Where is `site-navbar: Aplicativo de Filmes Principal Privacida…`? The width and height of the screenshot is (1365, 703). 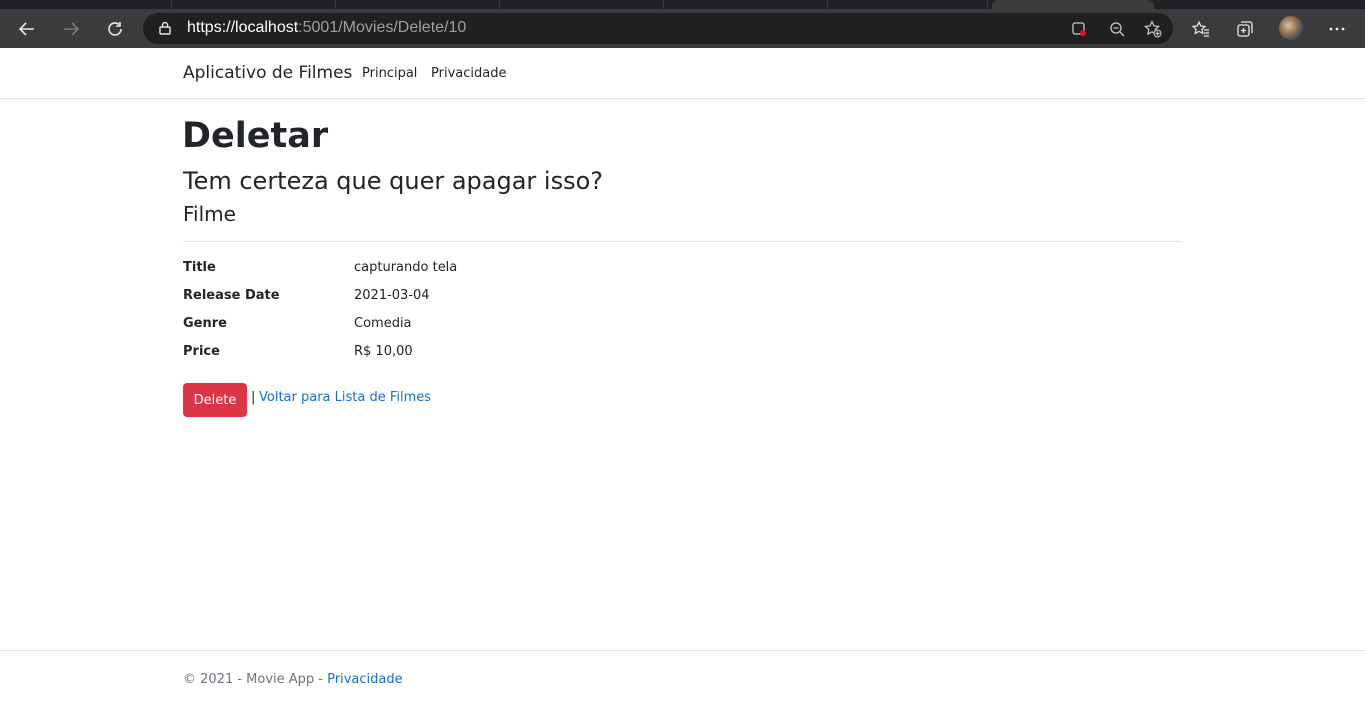 site-navbar: Aplicativo de Filmes Principal Privacida… is located at coordinates (682, 73).